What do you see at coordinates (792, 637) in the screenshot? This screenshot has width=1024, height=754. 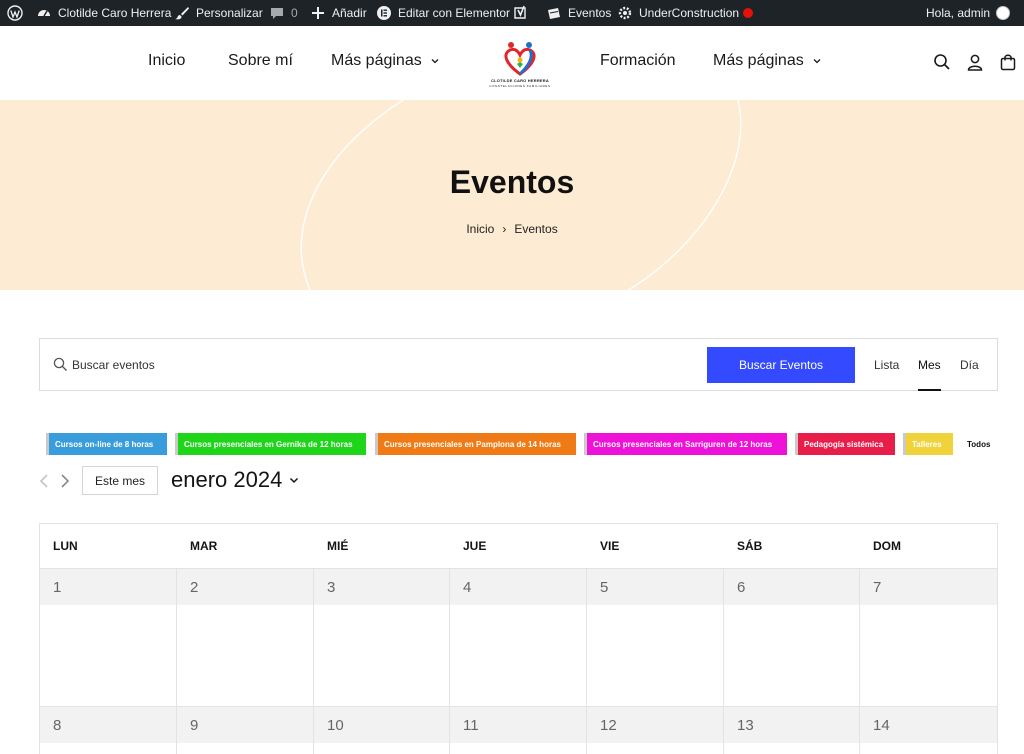 I see `calendar-day-cell: 6` at bounding box center [792, 637].